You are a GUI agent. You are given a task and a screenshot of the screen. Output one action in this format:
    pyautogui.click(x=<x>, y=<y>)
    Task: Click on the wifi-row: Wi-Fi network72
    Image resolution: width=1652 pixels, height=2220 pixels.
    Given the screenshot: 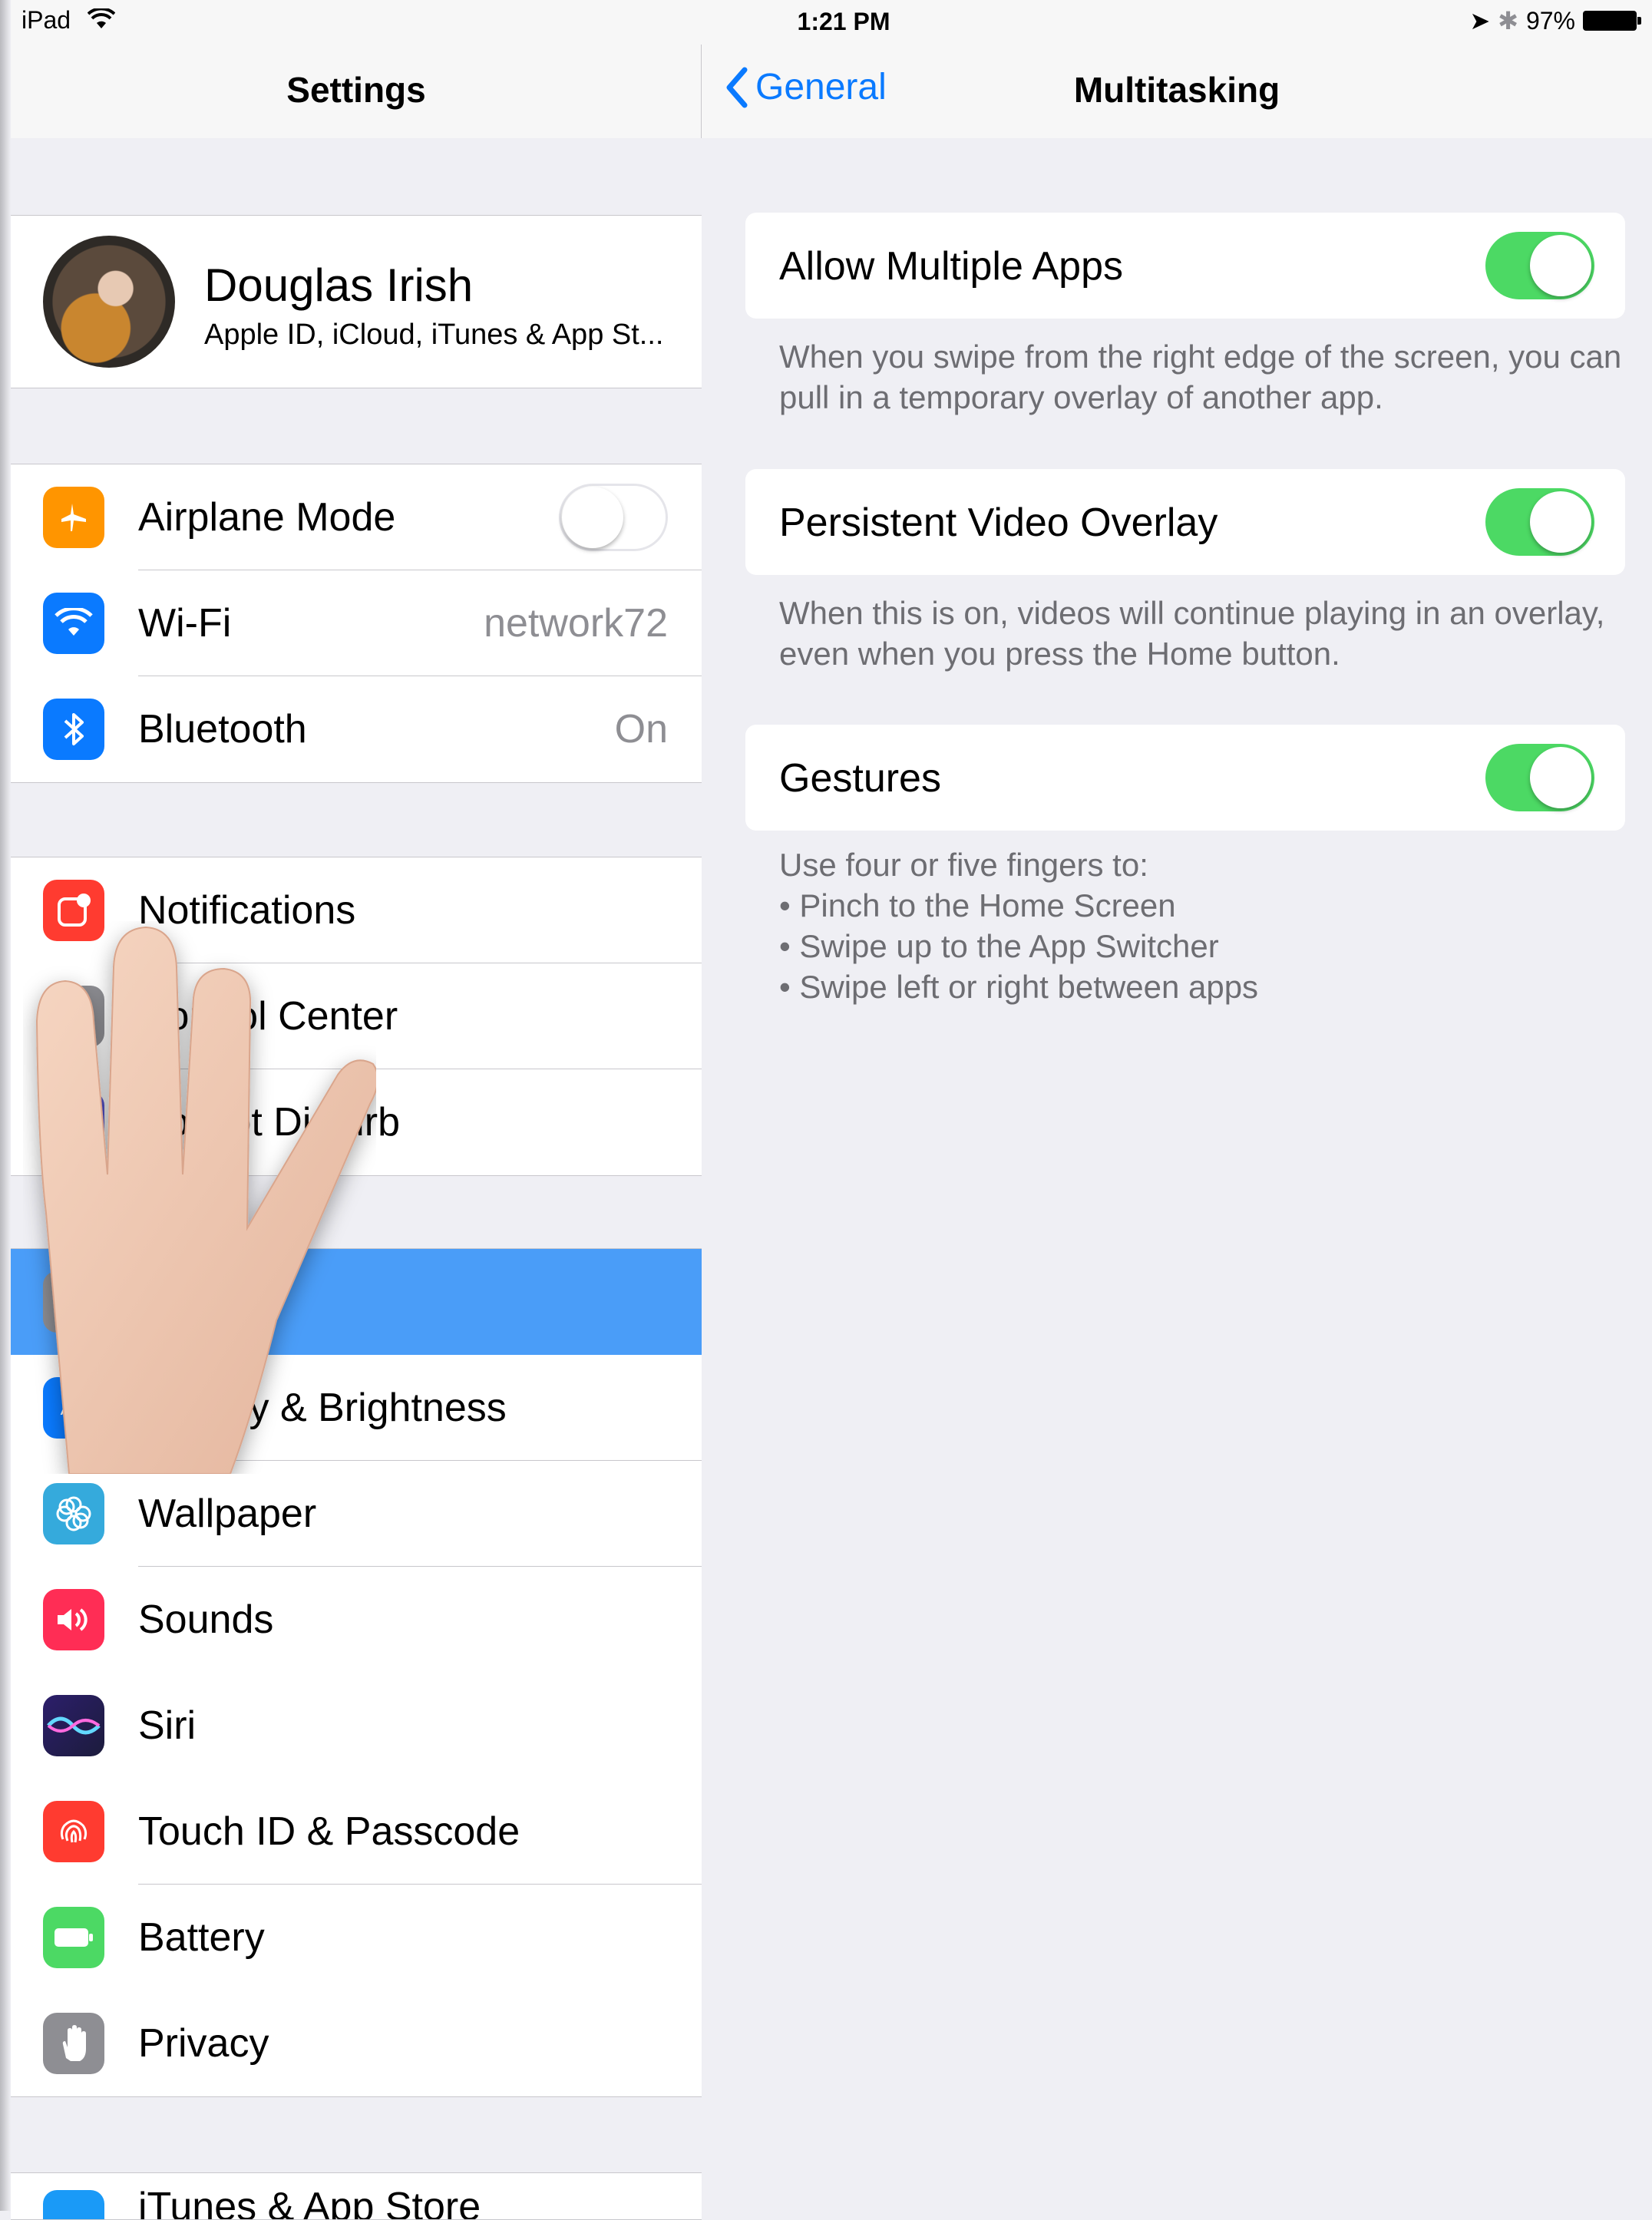 What is the action you would take?
    pyautogui.click(x=356, y=623)
    